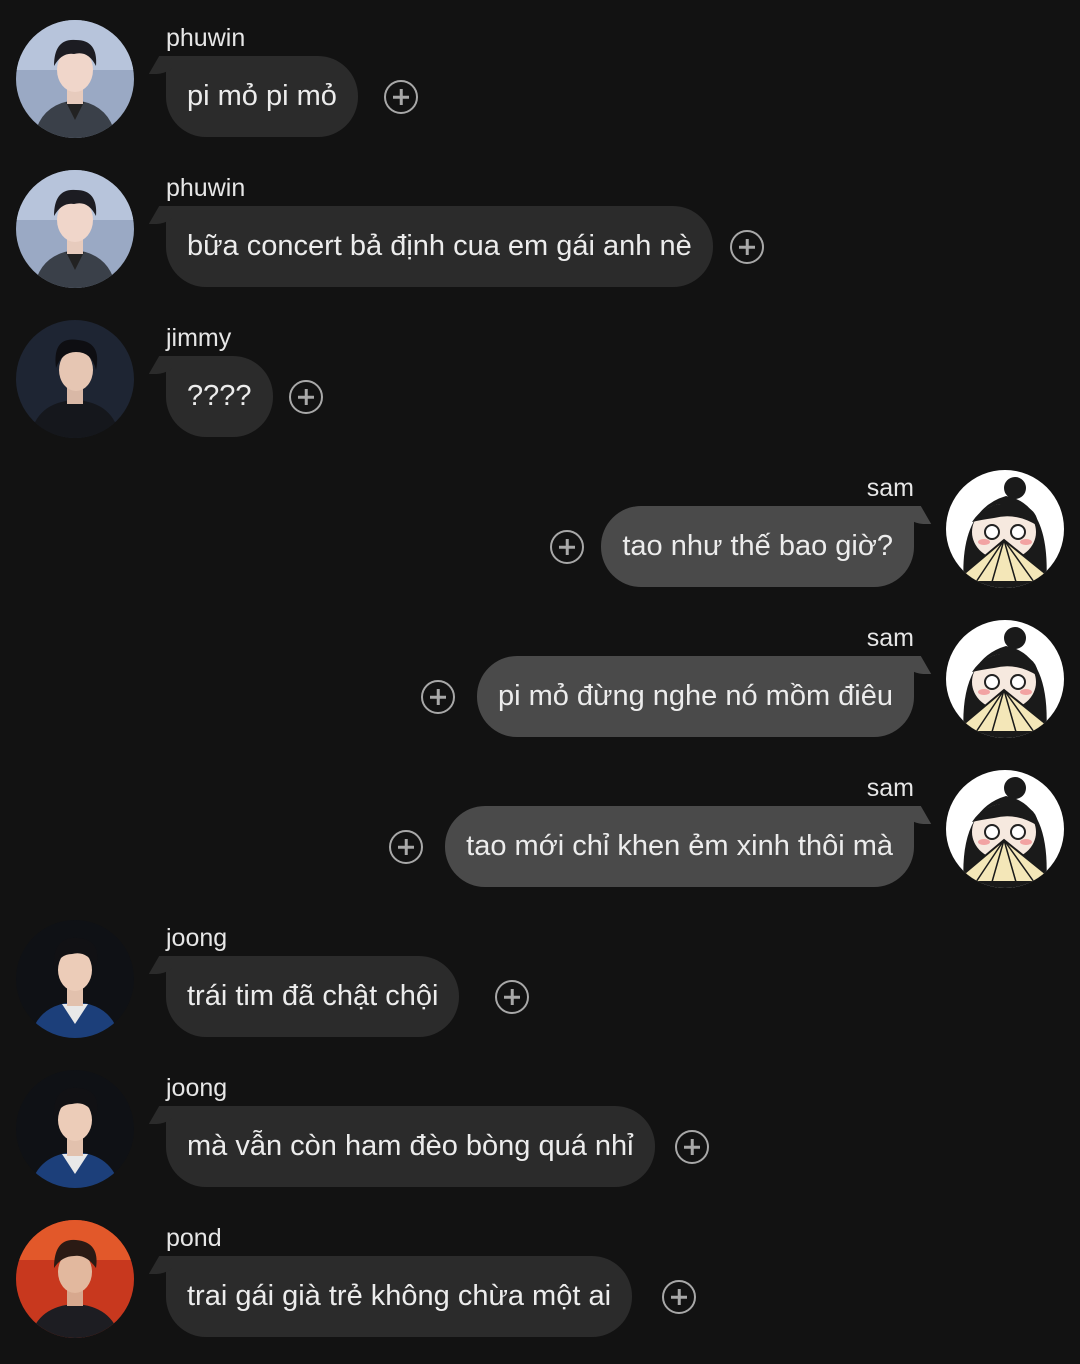 The width and height of the screenshot is (1080, 1364). What do you see at coordinates (262, 96) in the screenshot?
I see `message-bubble: pi mỏ pi mỏ` at bounding box center [262, 96].